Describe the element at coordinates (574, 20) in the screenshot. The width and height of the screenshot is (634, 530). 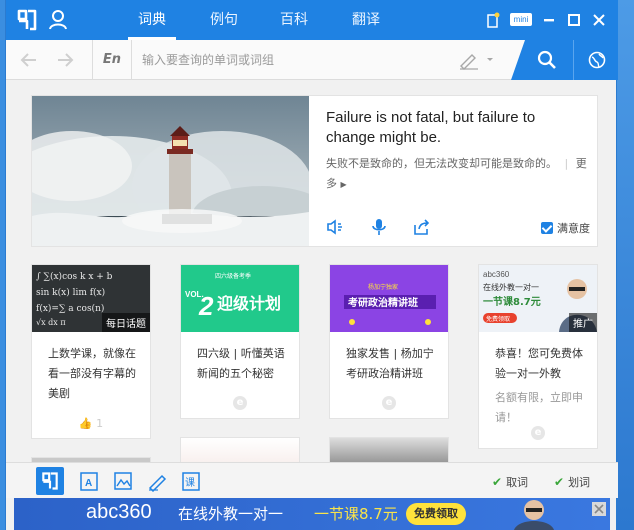
I see `maximize-icon` at that location.